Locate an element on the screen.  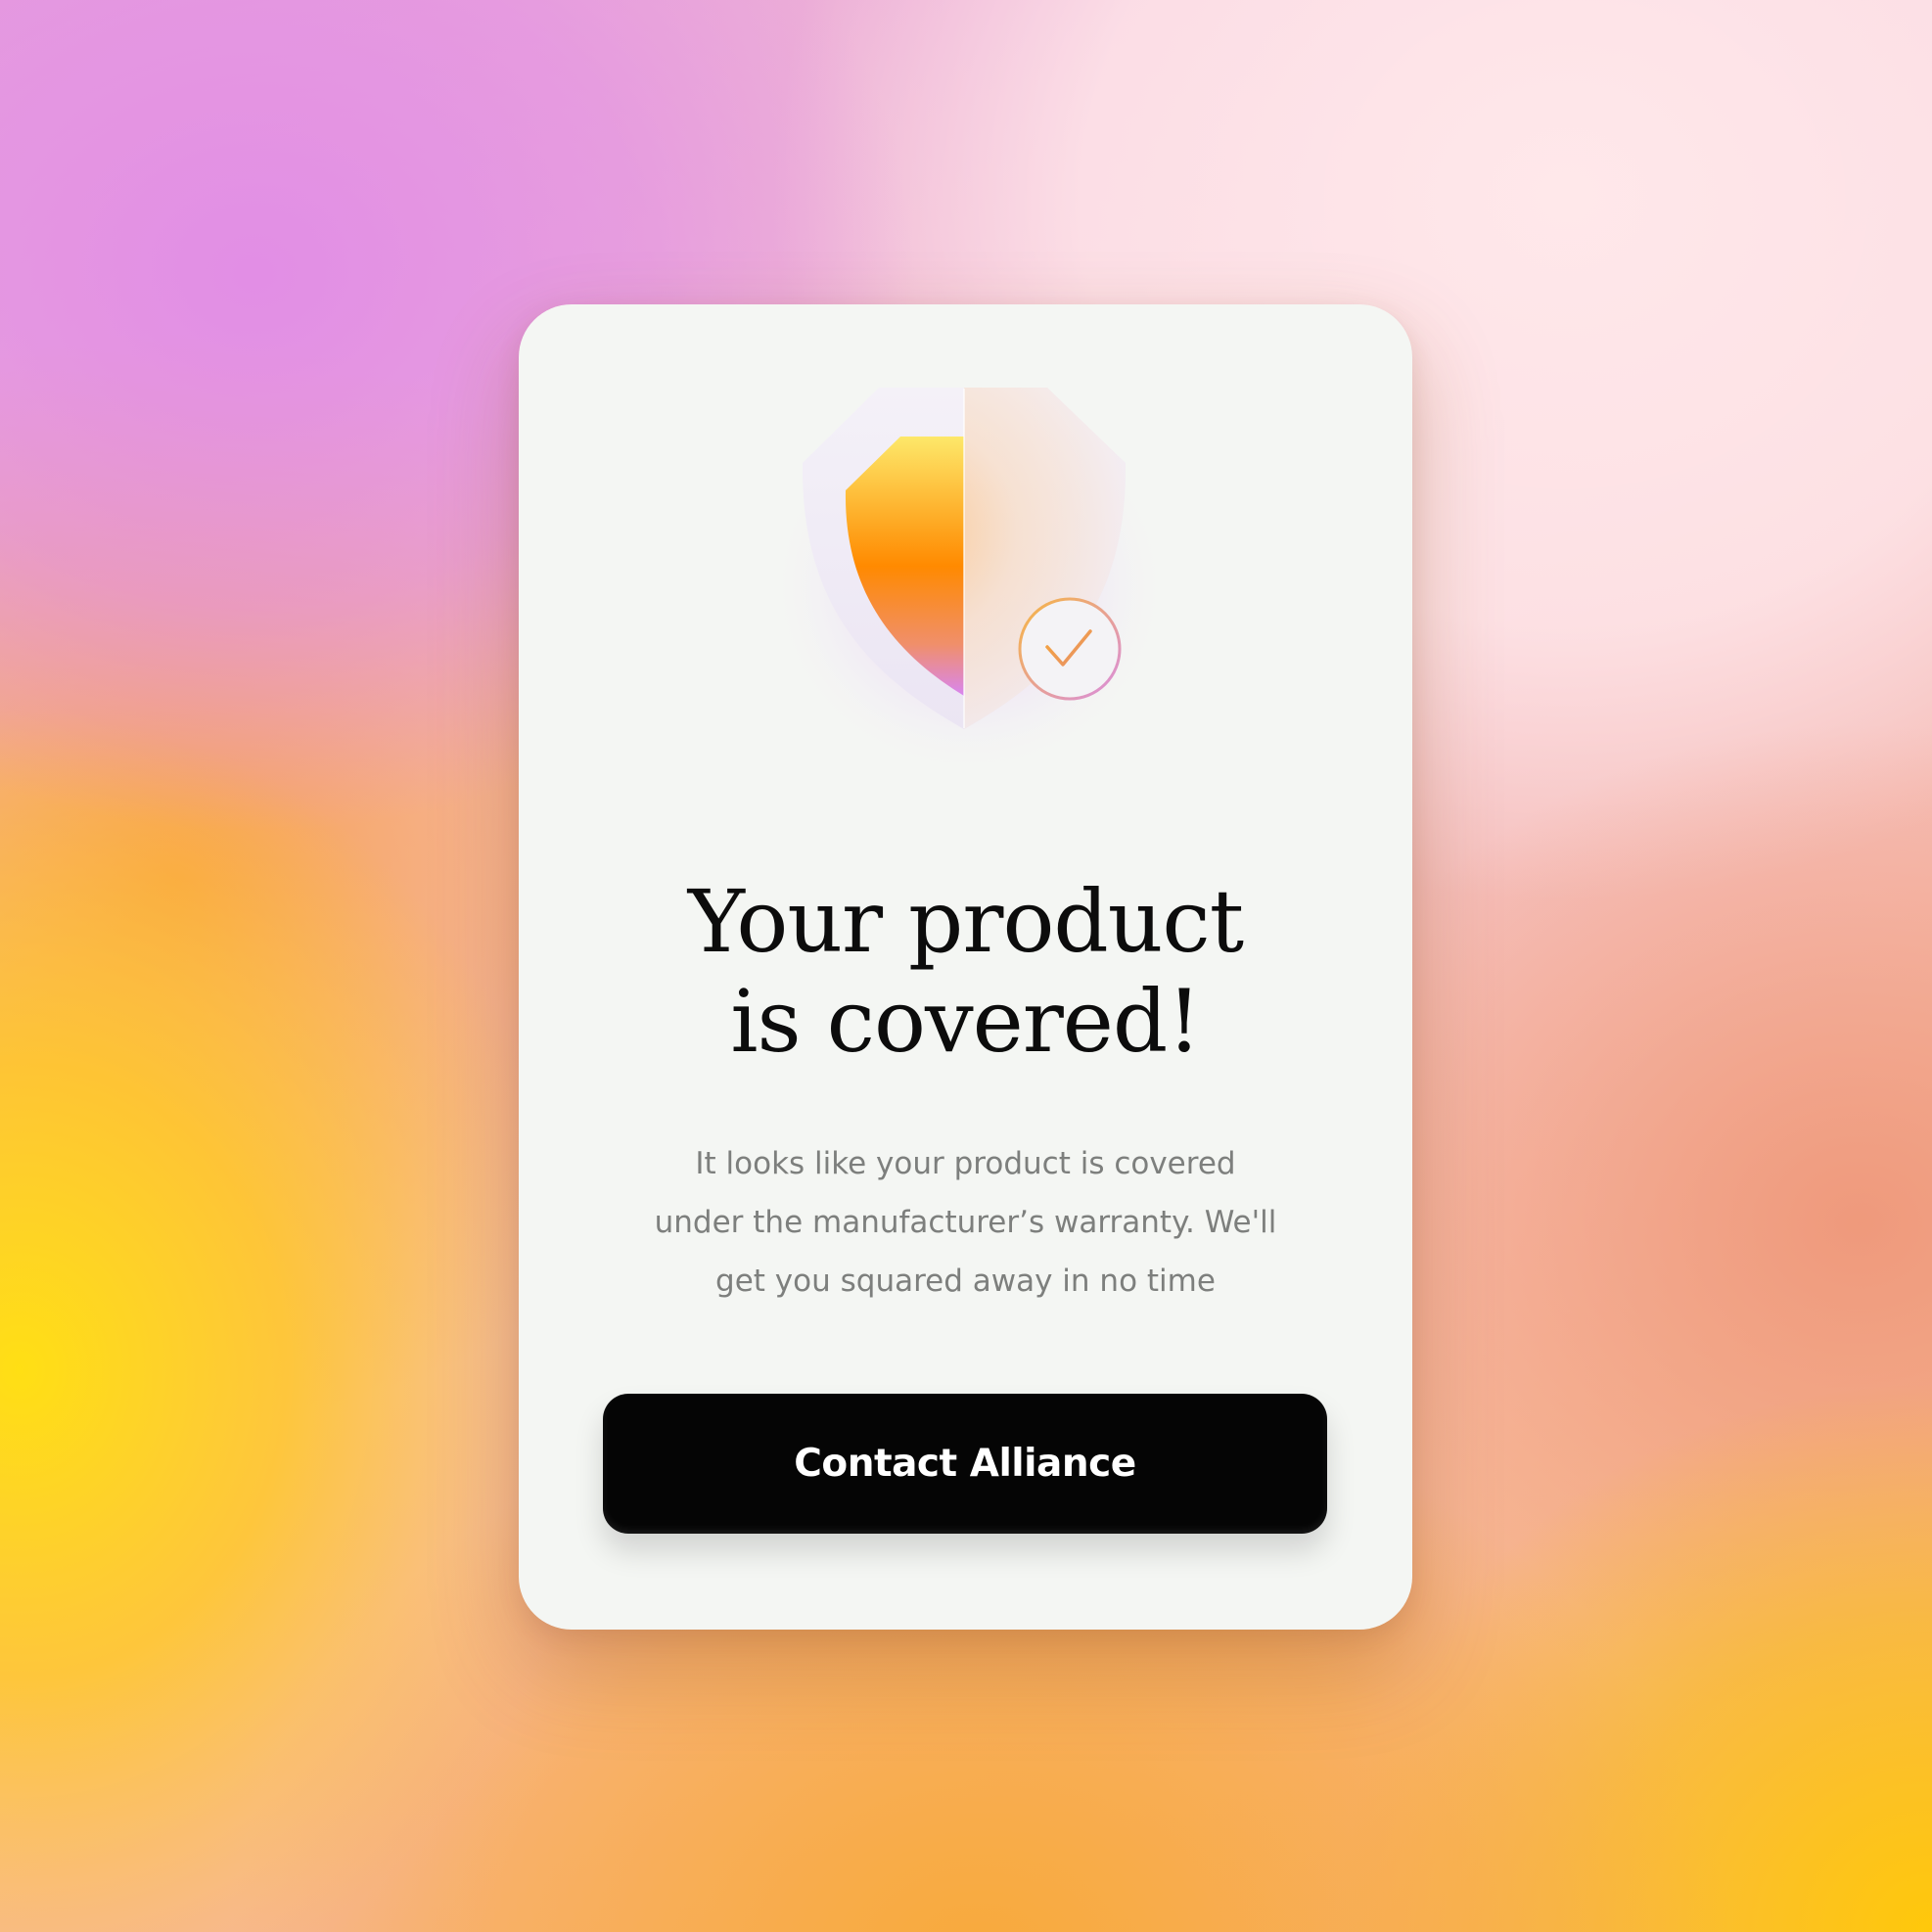
page-title: Your product is covered! is located at coordinates (966, 972).